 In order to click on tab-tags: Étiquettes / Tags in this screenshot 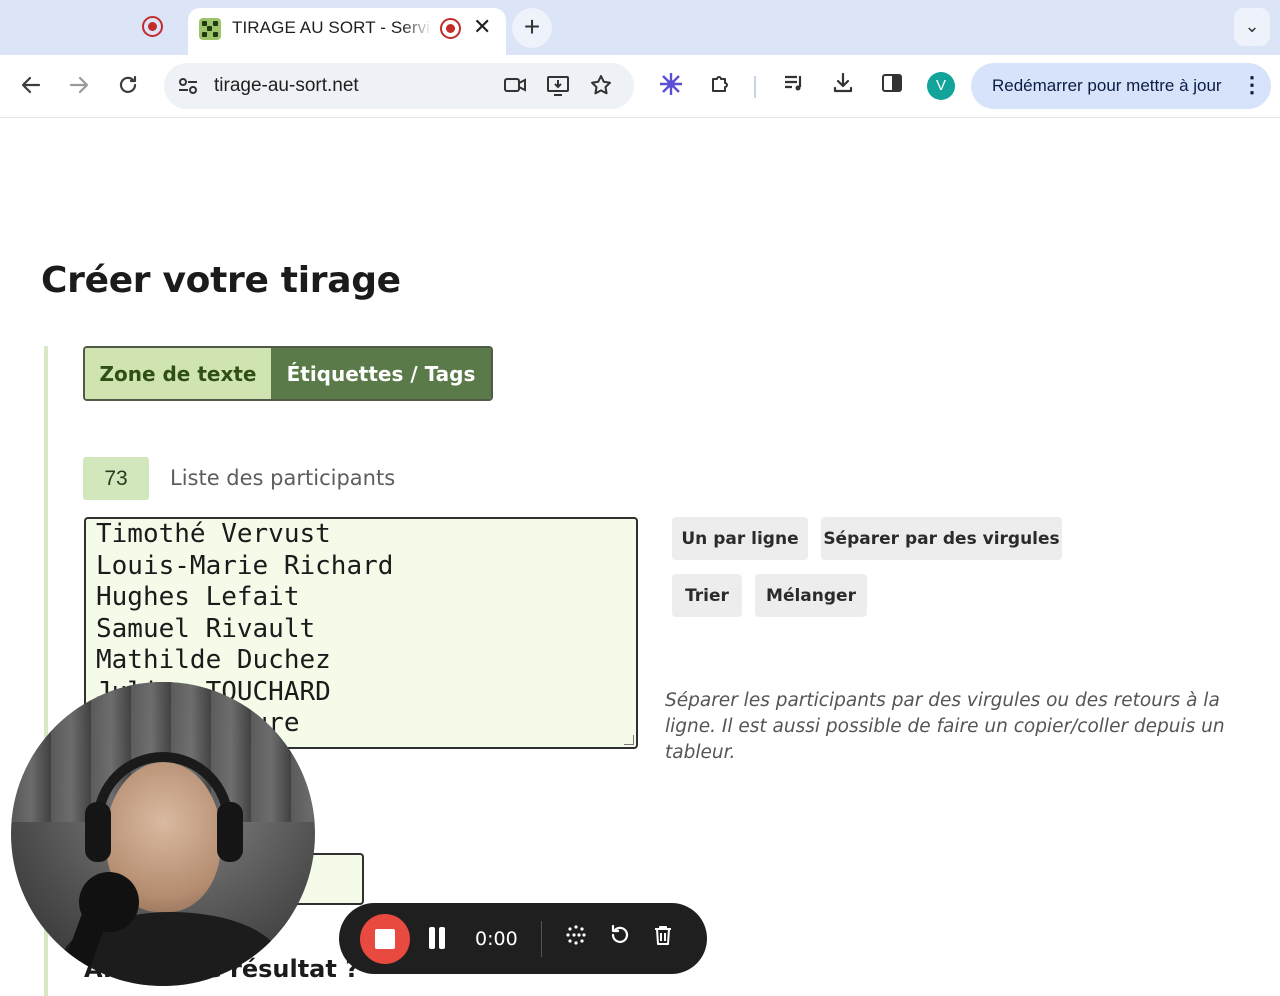, I will do `click(381, 373)`.